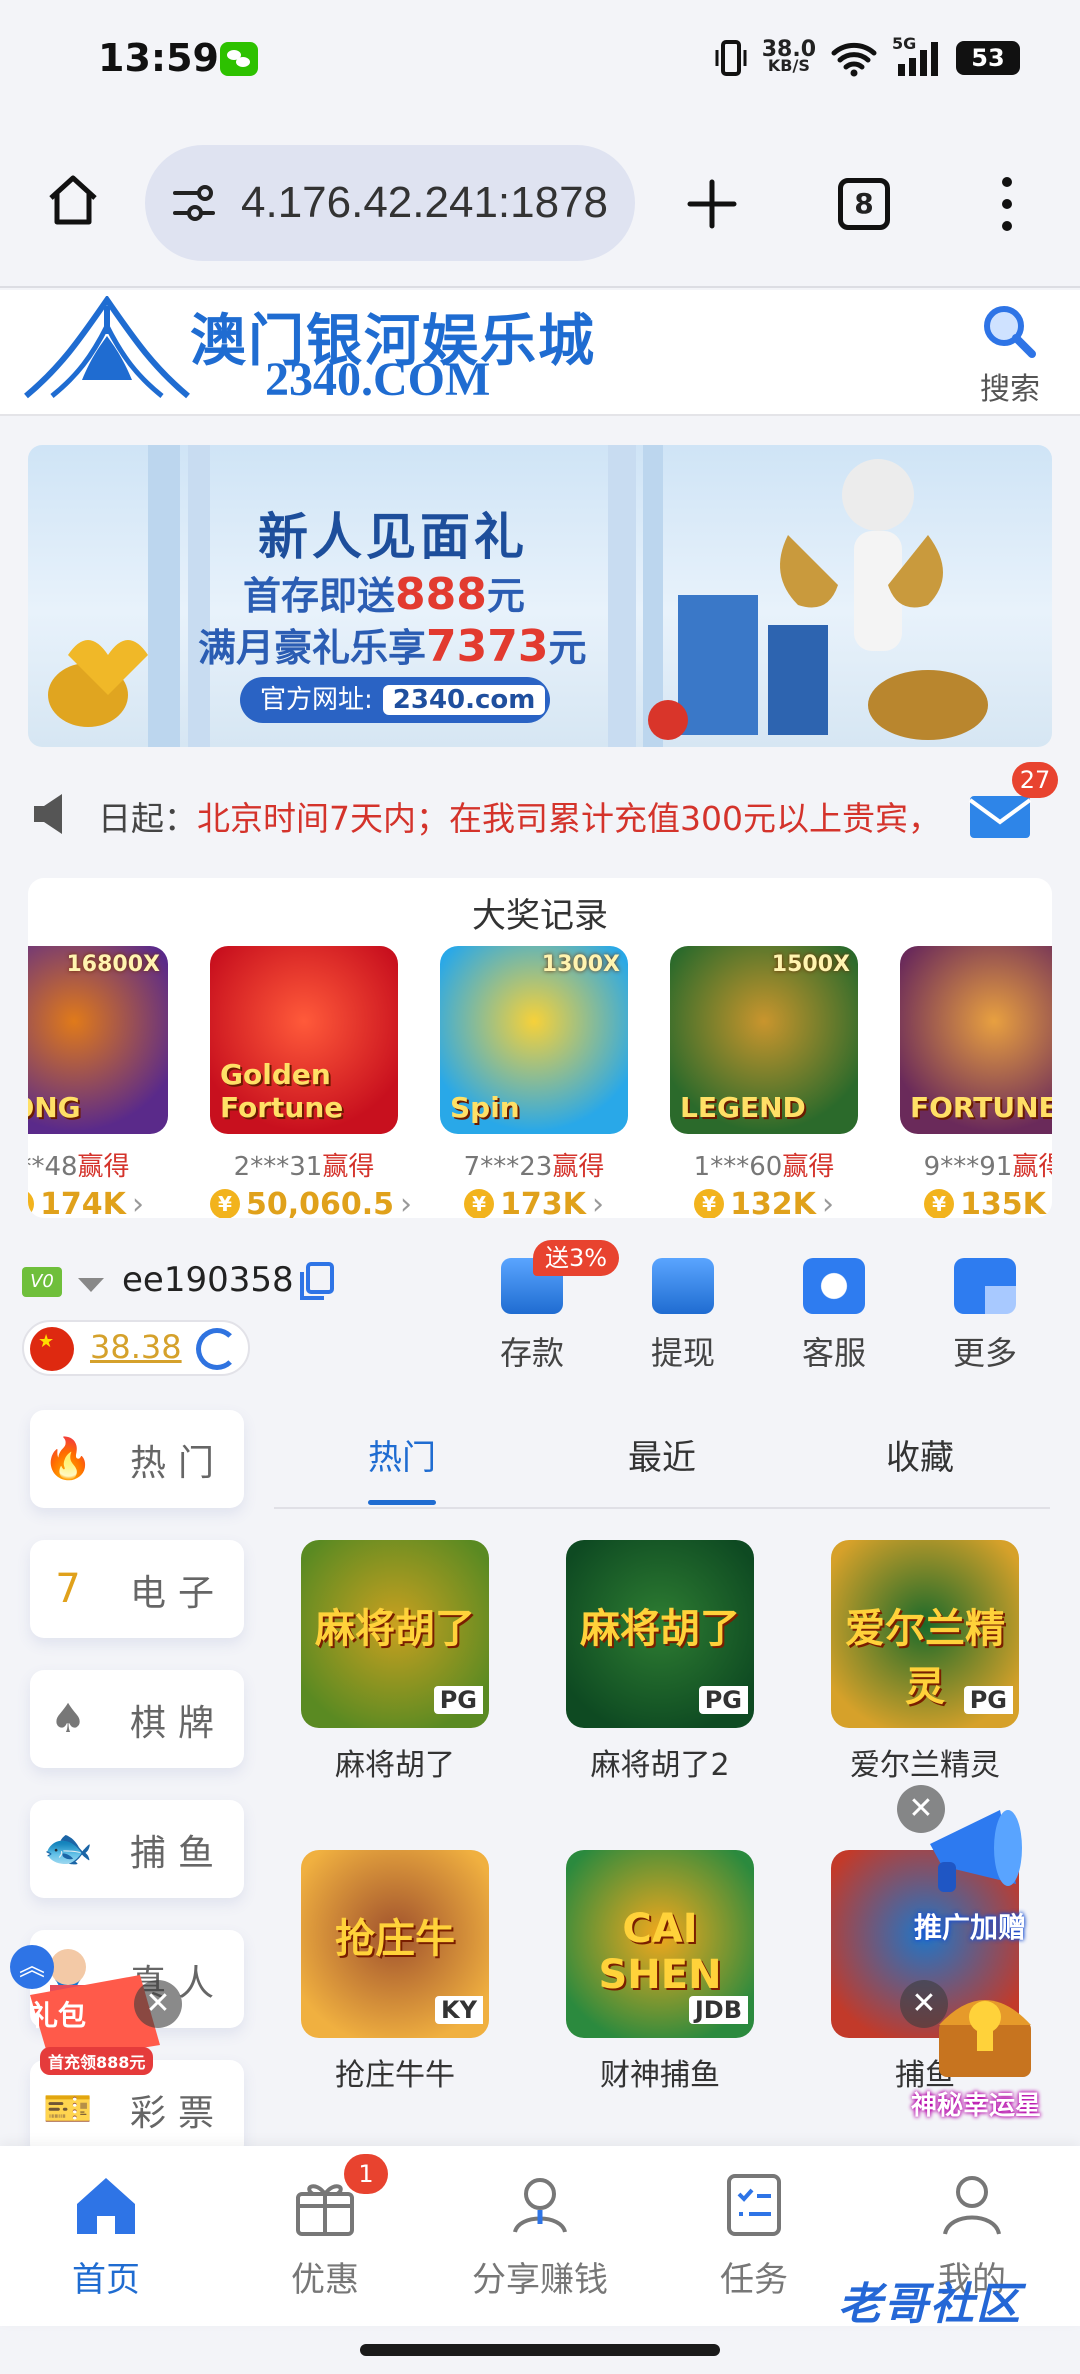  I want to click on wifi-icon, so click(854, 59).